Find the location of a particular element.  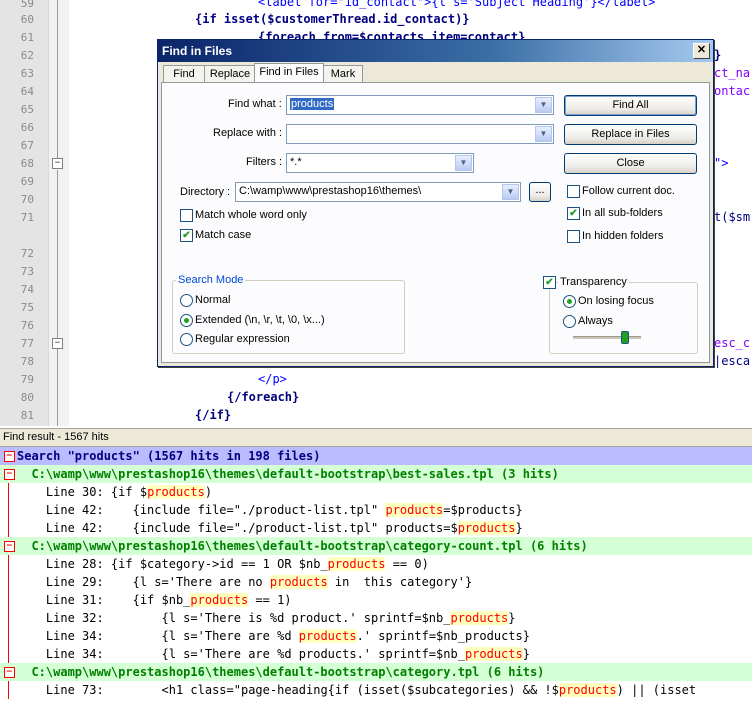

directory-input: C:\wamp\www\prestashop16\themes\ ▼ is located at coordinates (378, 192).